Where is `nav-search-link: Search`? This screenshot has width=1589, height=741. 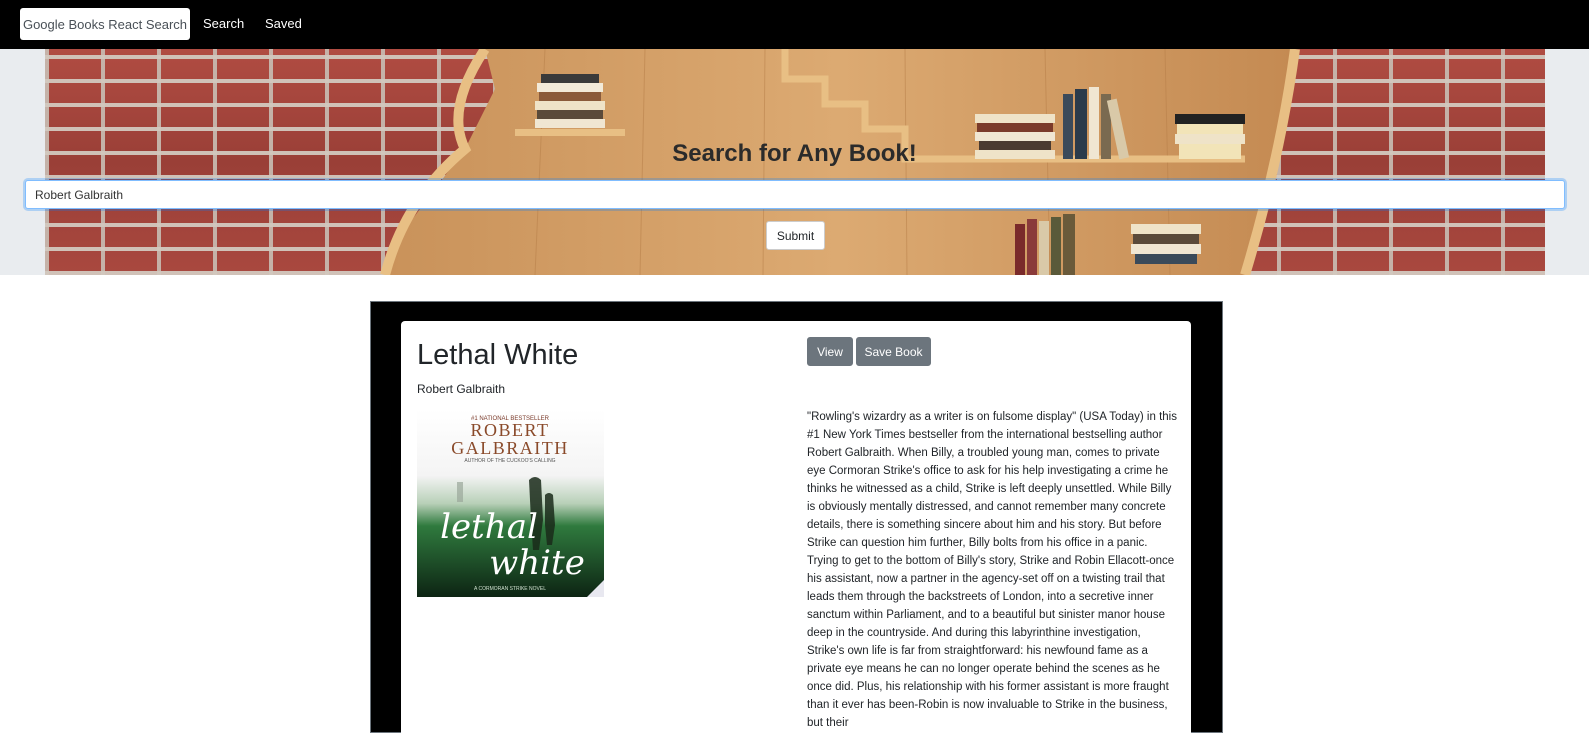
nav-search-link: Search is located at coordinates (223, 23).